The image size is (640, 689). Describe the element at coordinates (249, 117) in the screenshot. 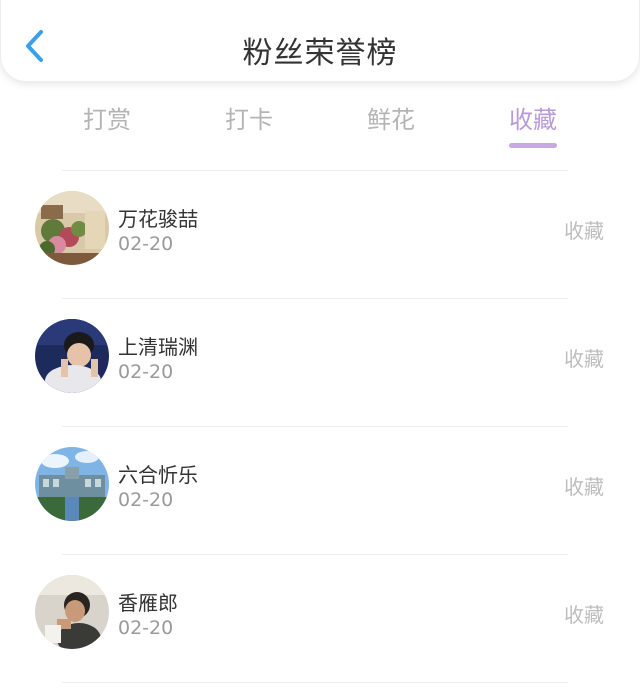

I see `tab-checkin: 打卡` at that location.